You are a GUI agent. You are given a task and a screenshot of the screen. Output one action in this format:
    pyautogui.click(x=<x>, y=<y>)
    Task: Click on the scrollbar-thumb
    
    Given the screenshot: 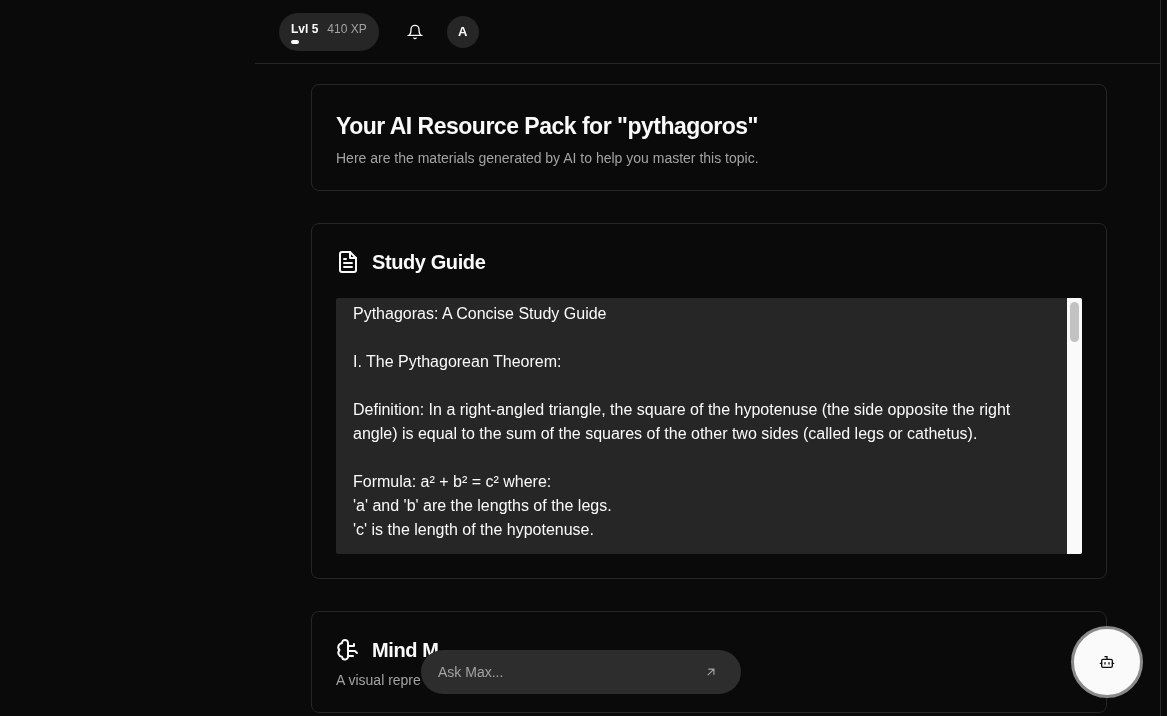 What is the action you would take?
    pyautogui.click(x=1074, y=322)
    